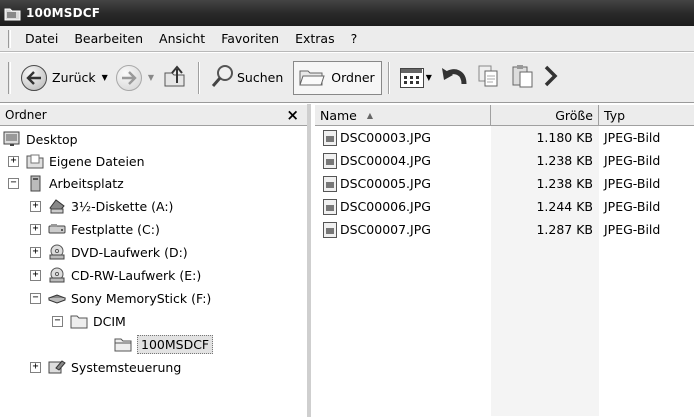 The image size is (694, 417). I want to click on folder-open-icon, so click(79, 321).